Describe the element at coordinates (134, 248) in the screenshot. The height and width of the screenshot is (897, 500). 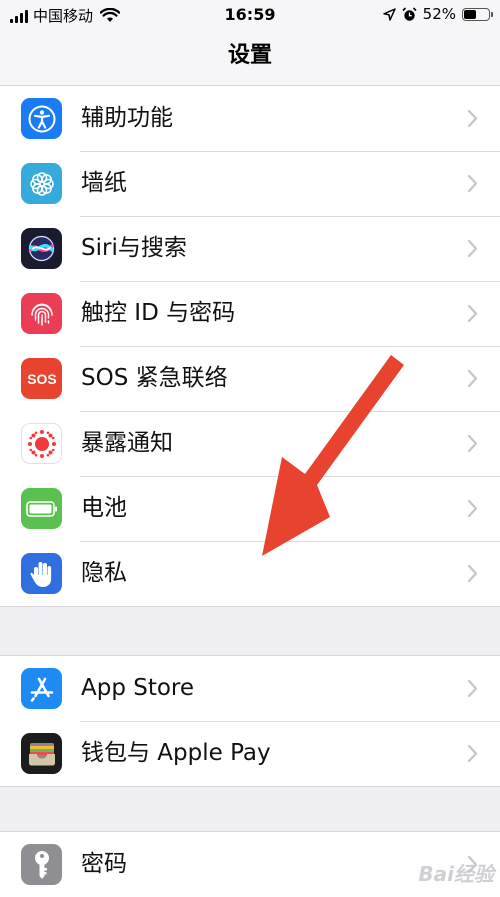
I see `settings-row-label: Siri与搜索` at that location.